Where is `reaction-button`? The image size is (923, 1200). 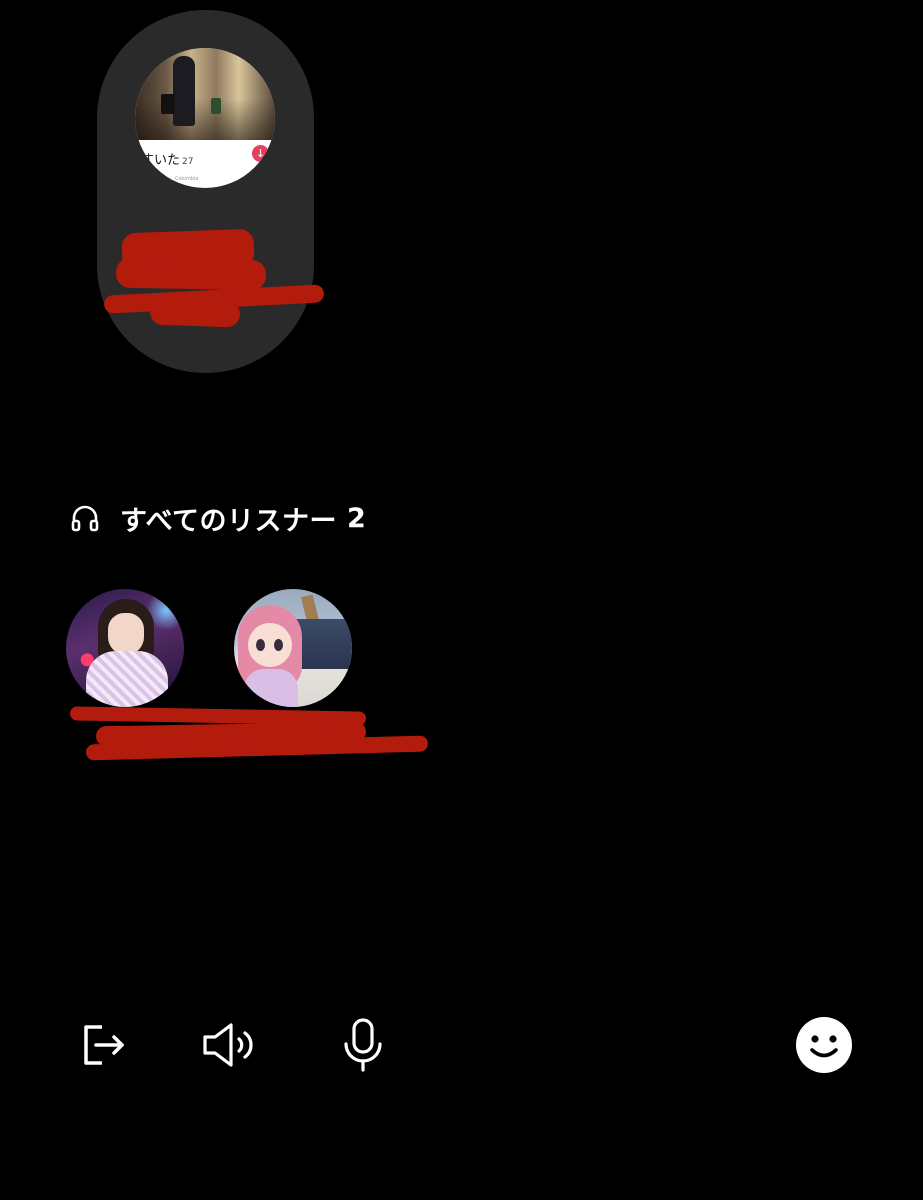 reaction-button is located at coordinates (824, 1045).